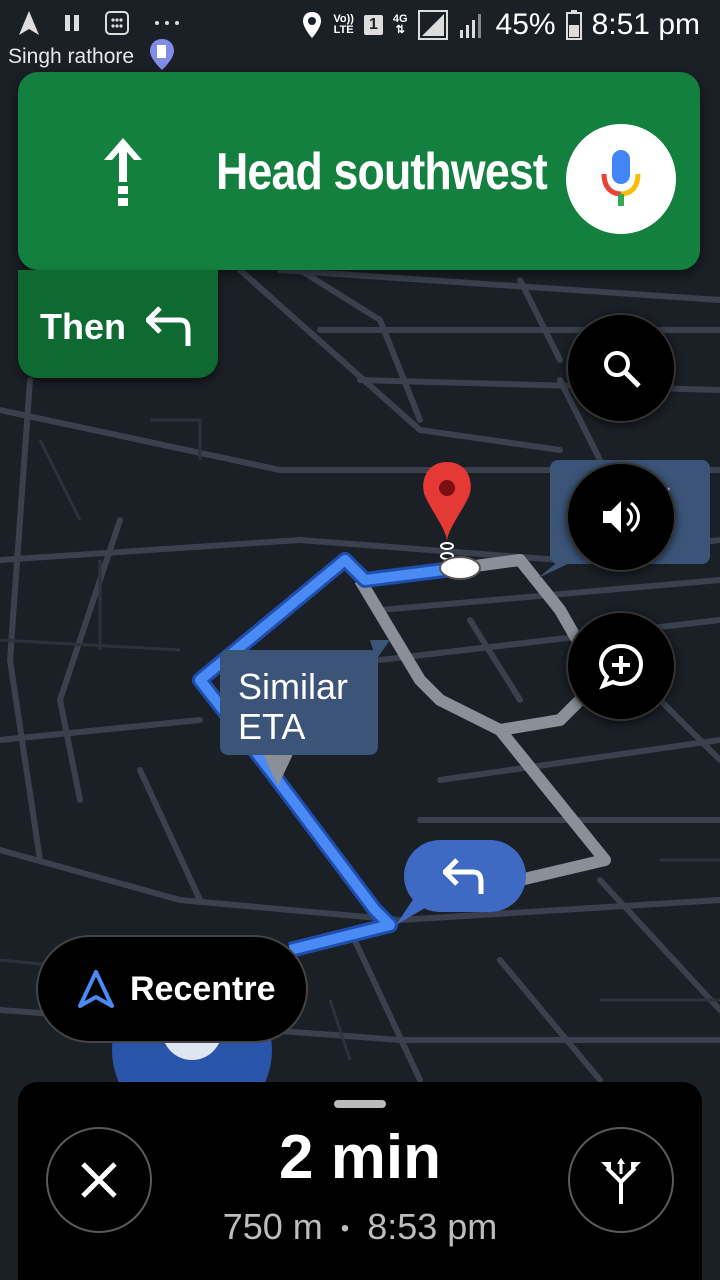 The height and width of the screenshot is (1280, 720). I want to click on signal-bars-icon, so click(470, 26).